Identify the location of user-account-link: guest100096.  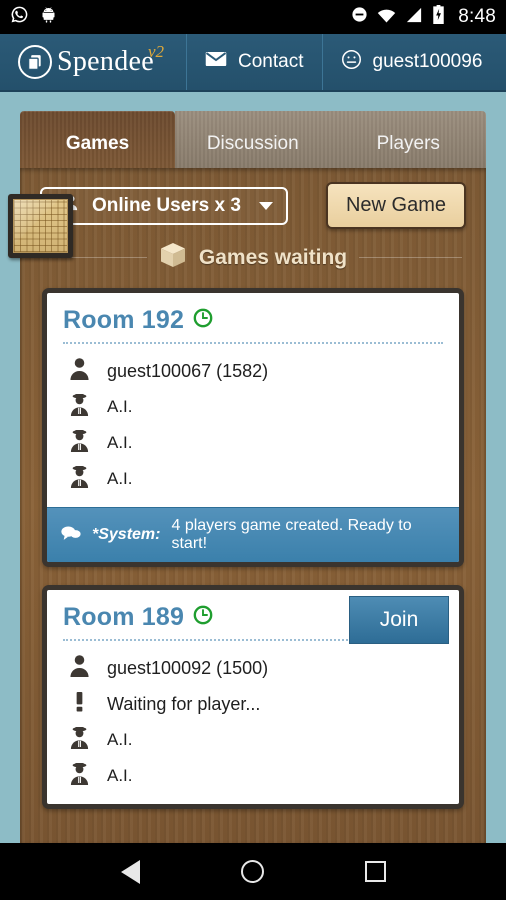
(412, 62).